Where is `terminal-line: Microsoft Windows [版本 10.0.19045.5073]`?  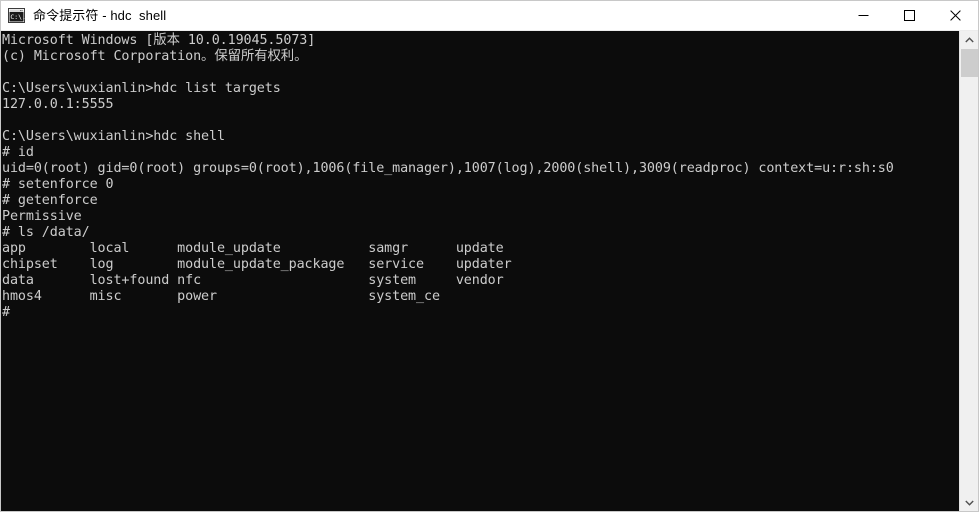
terminal-line: Microsoft Windows [版本 10.0.19045.5073] is located at coordinates (159, 40).